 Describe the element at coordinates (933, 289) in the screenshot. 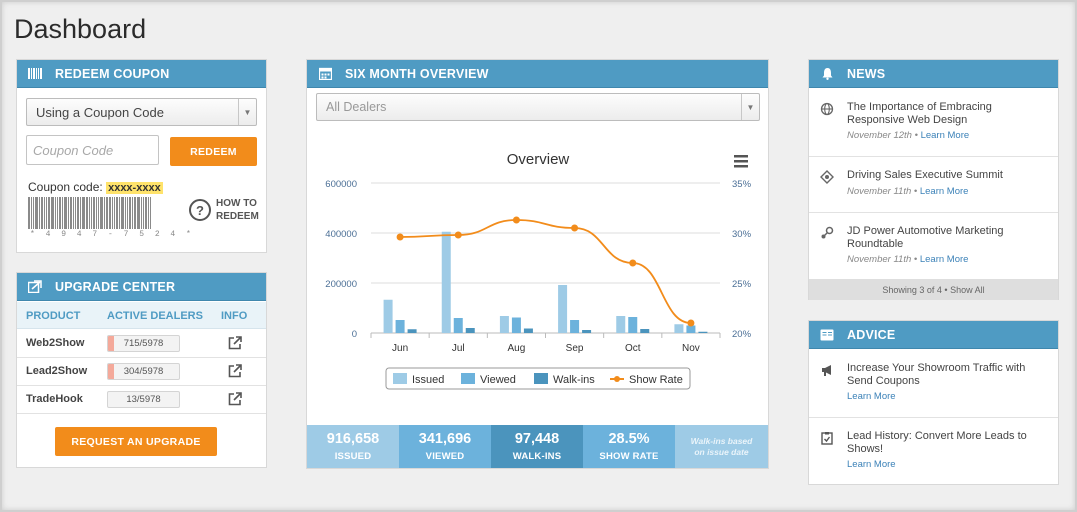

I see `news-footer: Showing 3 of 4 • Show All` at that location.